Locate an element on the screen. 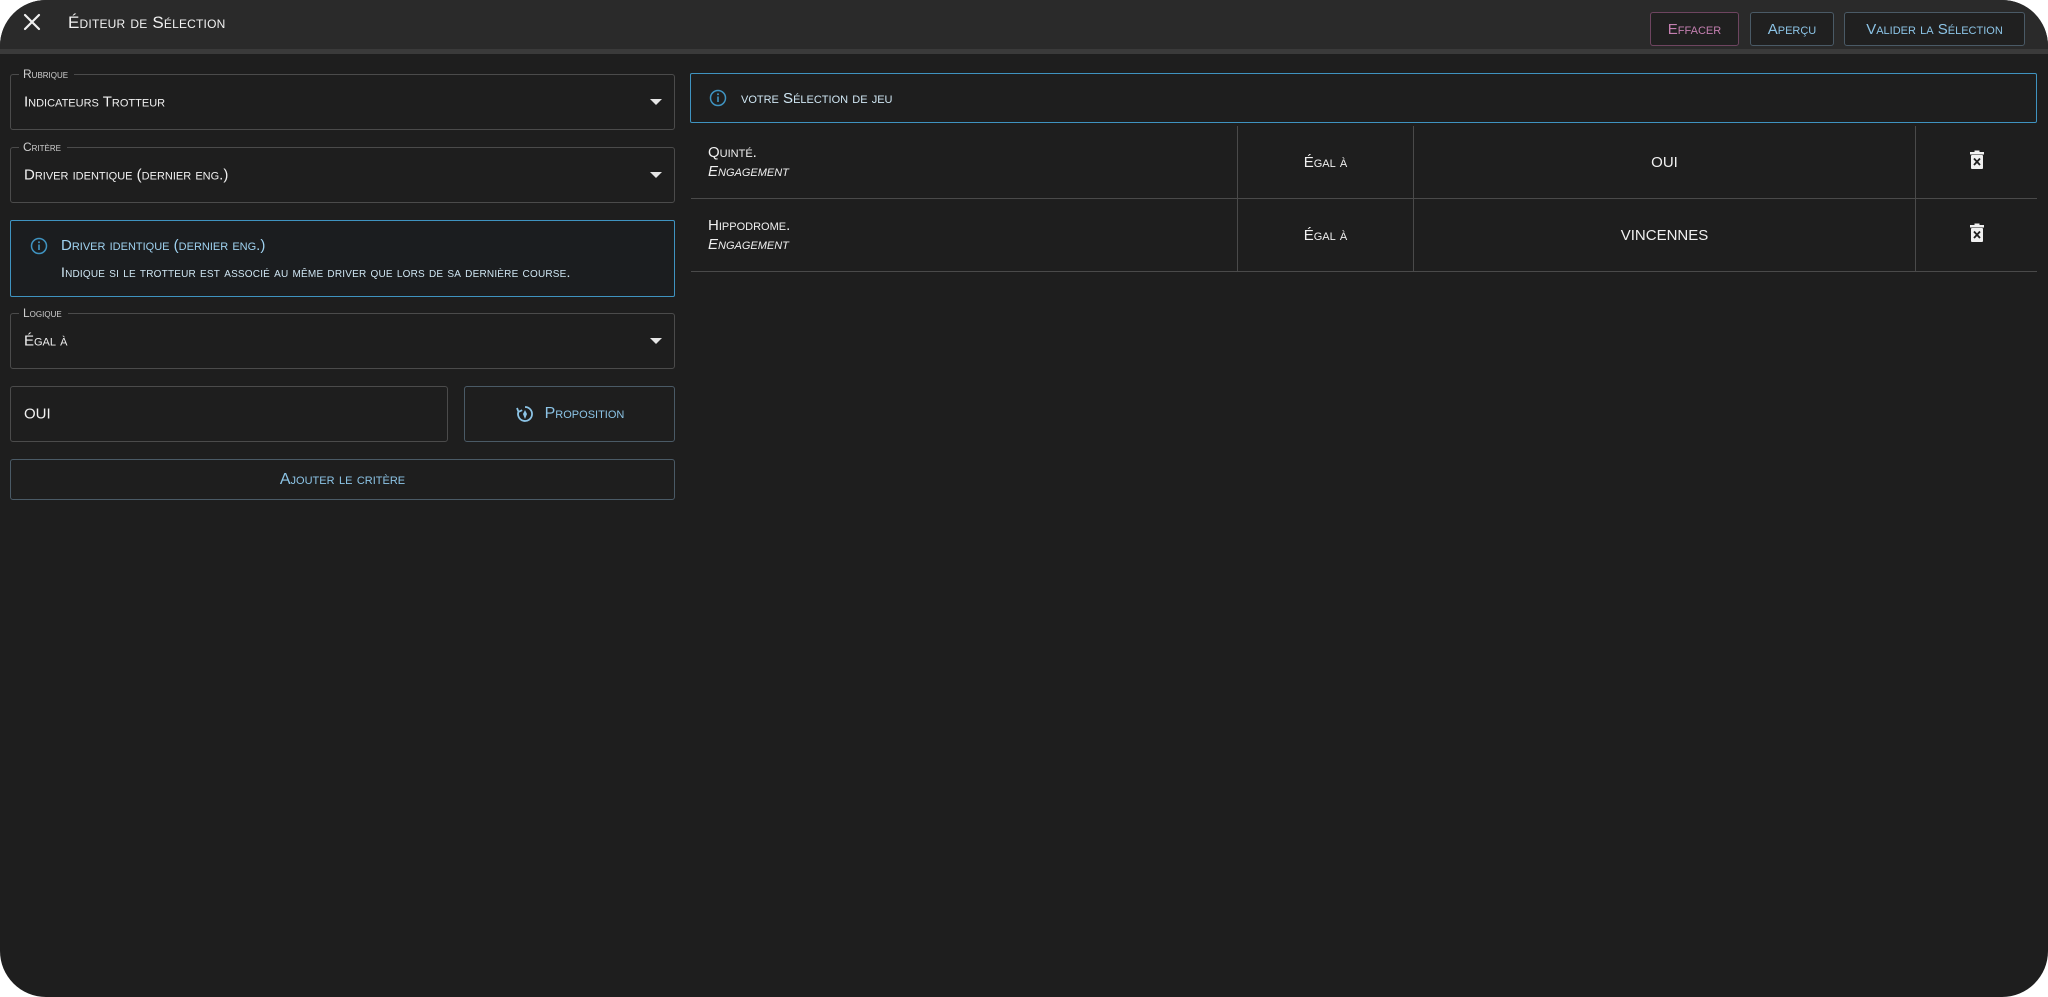  table-row: Quinté. Engagement Égal à OUI is located at coordinates (1364, 162).